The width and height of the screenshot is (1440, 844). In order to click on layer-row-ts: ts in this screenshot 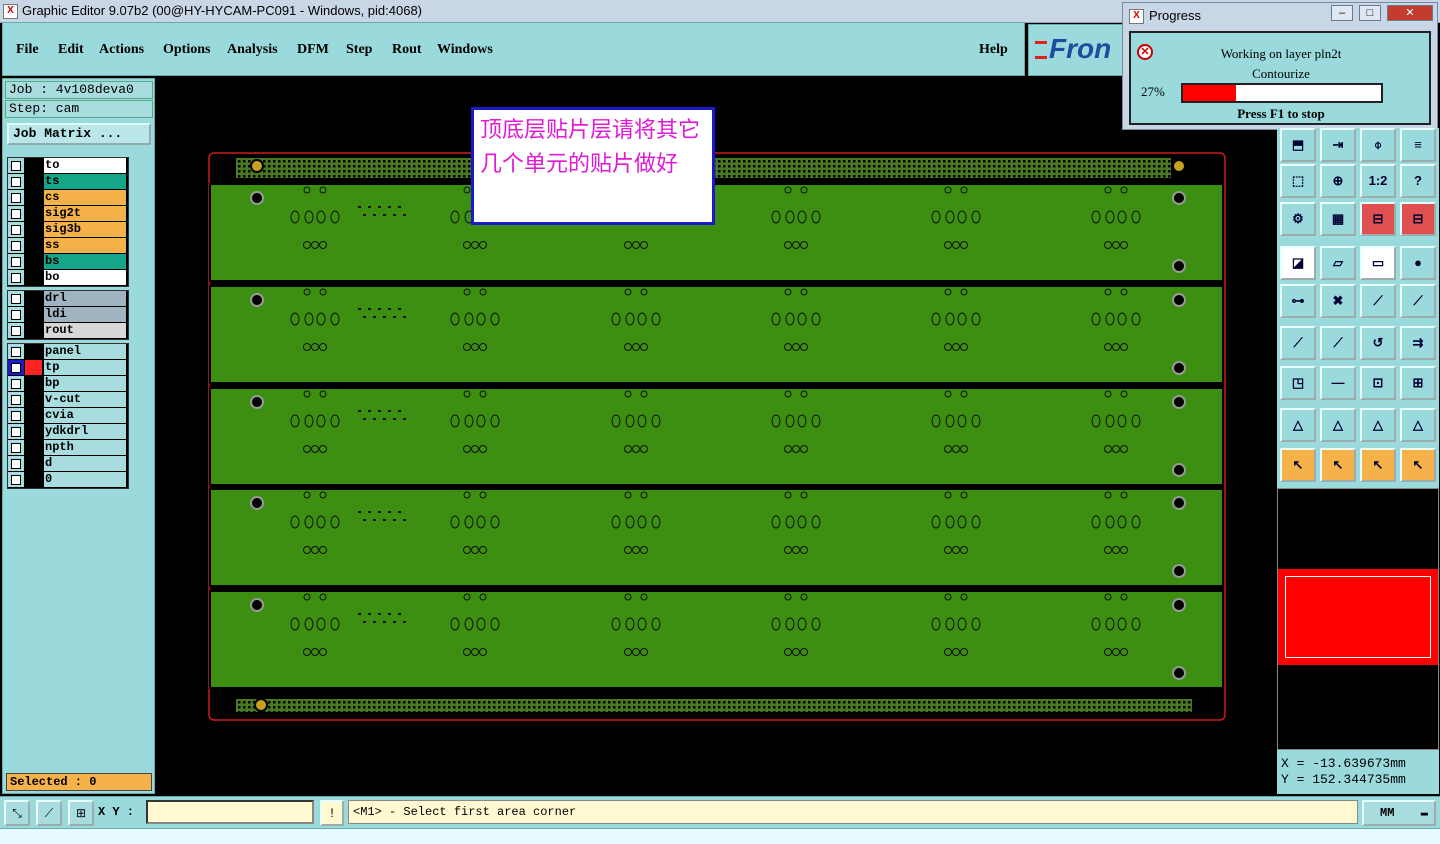, I will do `click(68, 182)`.